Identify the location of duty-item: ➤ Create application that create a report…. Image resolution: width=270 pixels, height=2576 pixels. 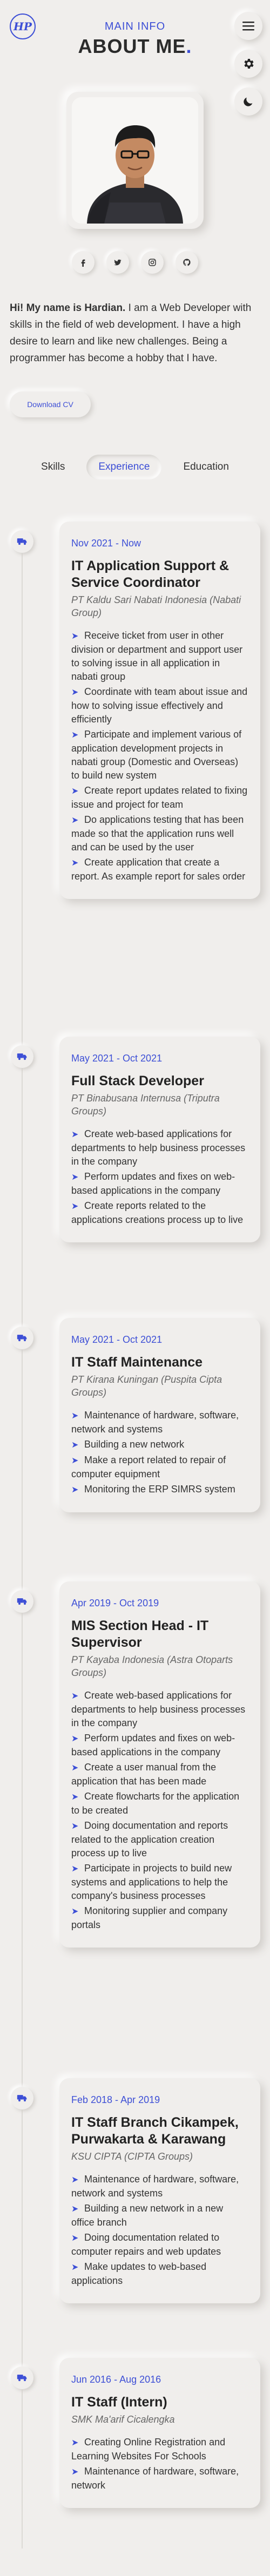
(159, 870).